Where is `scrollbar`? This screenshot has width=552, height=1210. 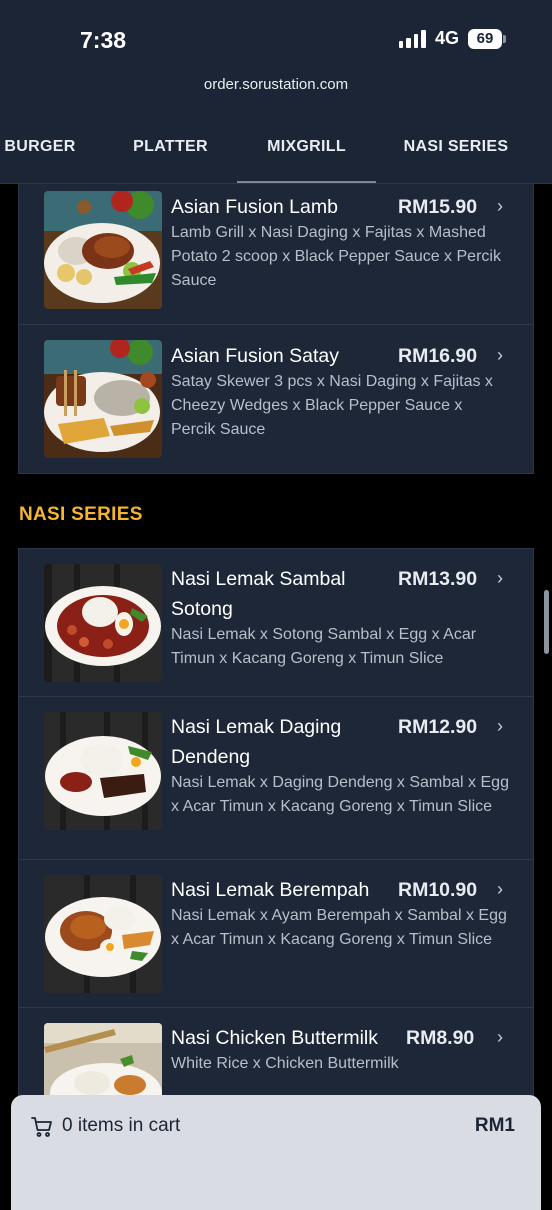
scrollbar is located at coordinates (546, 622).